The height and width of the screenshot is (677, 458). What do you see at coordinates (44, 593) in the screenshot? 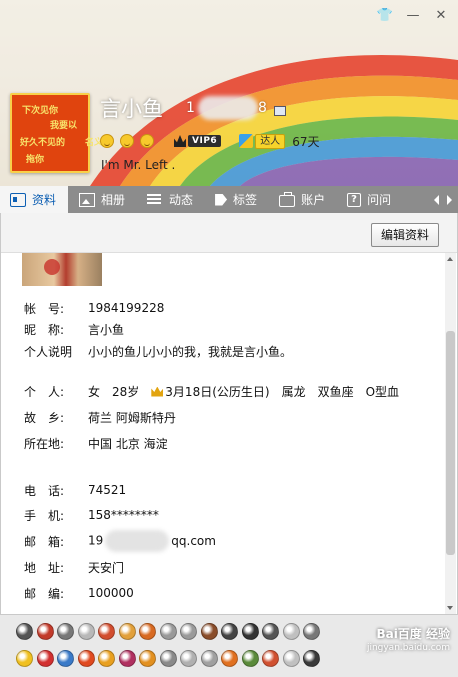
I see `field-label: 邮 编:` at bounding box center [44, 593].